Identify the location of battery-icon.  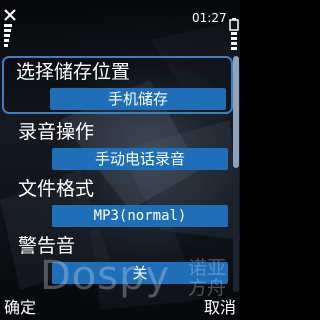
(234, 34).